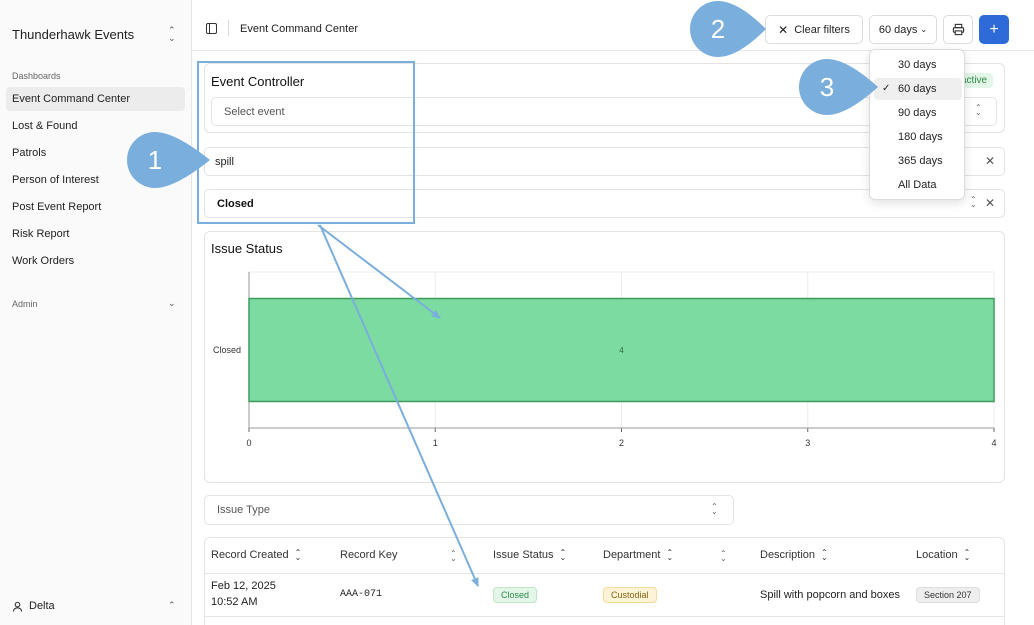 This screenshot has width=1034, height=625. What do you see at coordinates (435, 443) in the screenshot?
I see `x-tick-label: 1` at bounding box center [435, 443].